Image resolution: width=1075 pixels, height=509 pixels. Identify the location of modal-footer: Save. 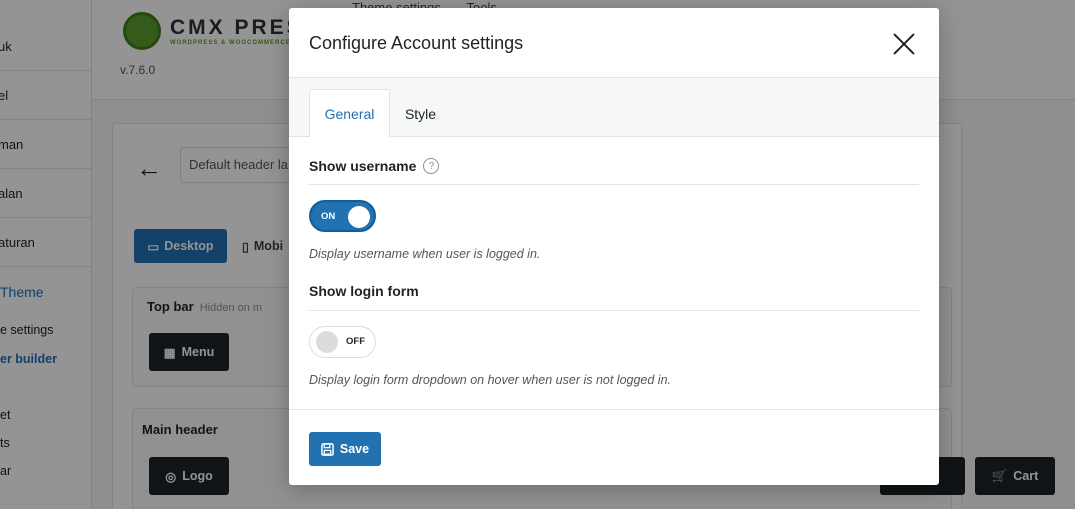
(614, 447).